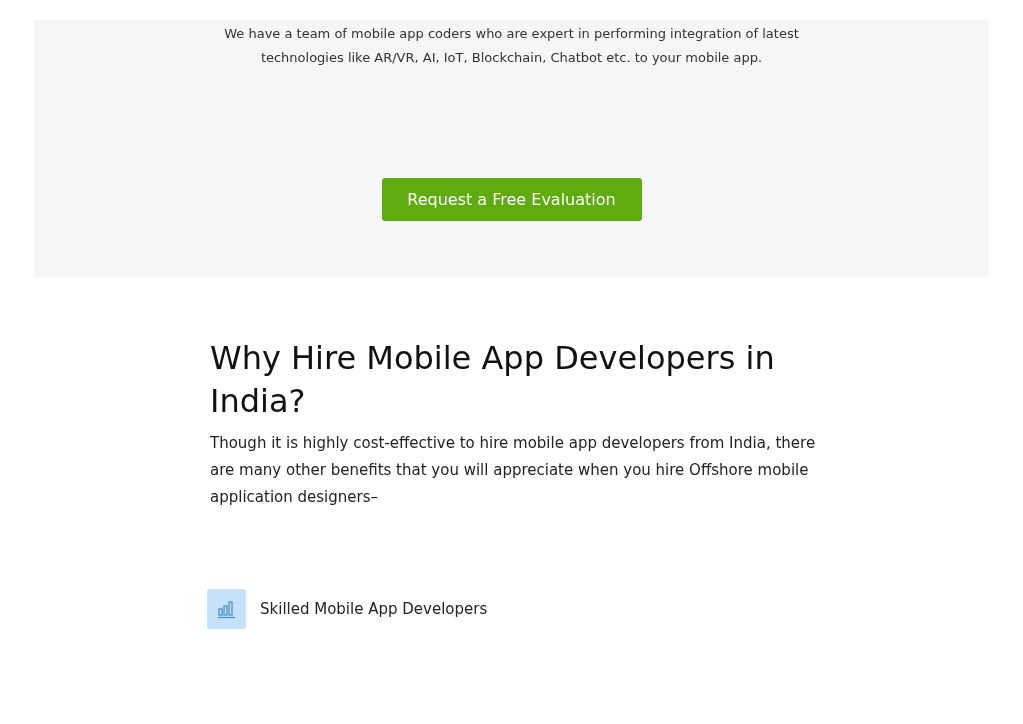  Describe the element at coordinates (511, 46) in the screenshot. I see `section-description: We have a team of mobile app coders who are expert in performing integration of latest technologies like AR/VR, AI, IoT, Blockchain, Chatbot etc. to your mobile app.` at that location.